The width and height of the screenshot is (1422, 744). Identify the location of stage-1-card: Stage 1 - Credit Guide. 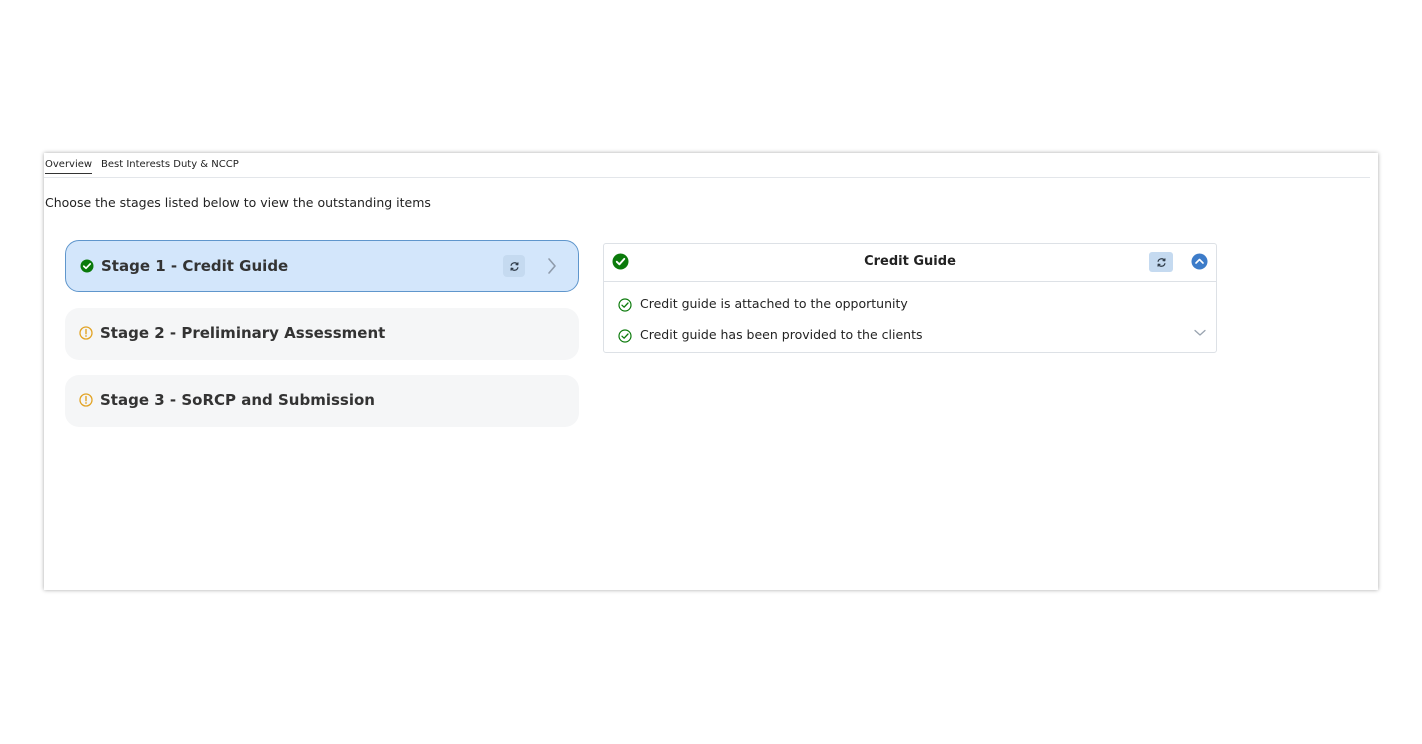
(322, 266).